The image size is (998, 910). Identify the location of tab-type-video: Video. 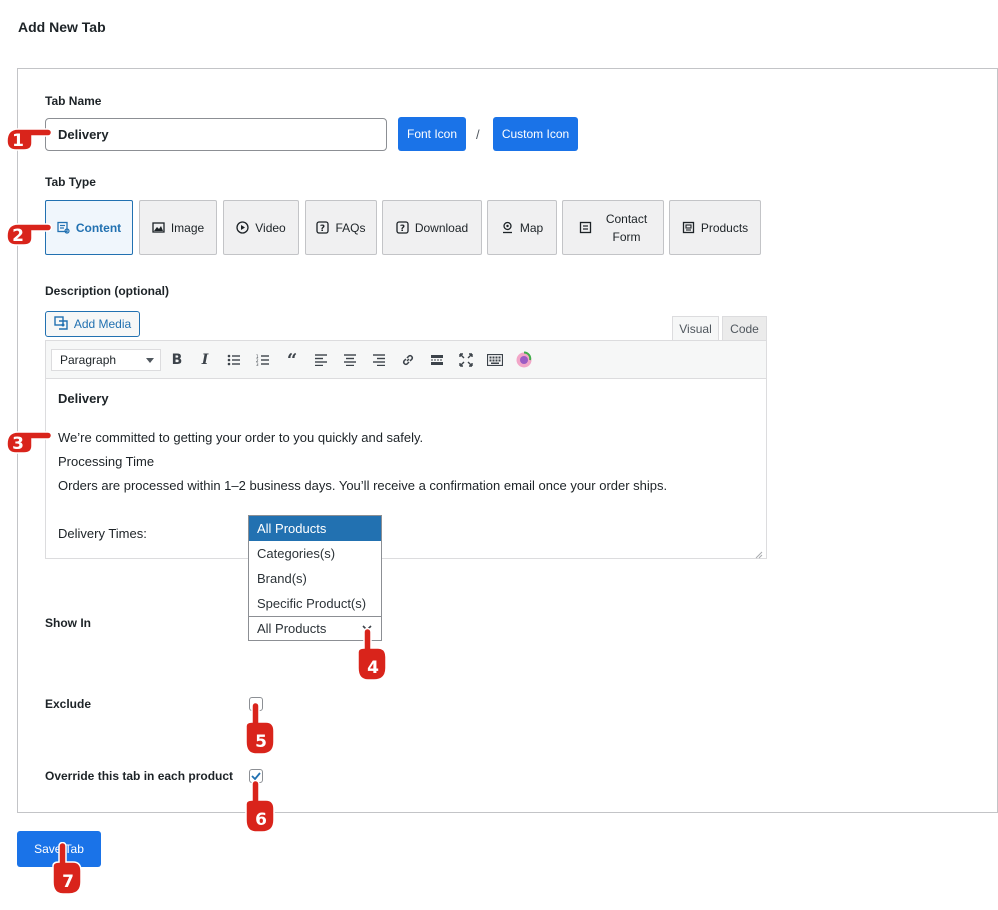
(261, 227).